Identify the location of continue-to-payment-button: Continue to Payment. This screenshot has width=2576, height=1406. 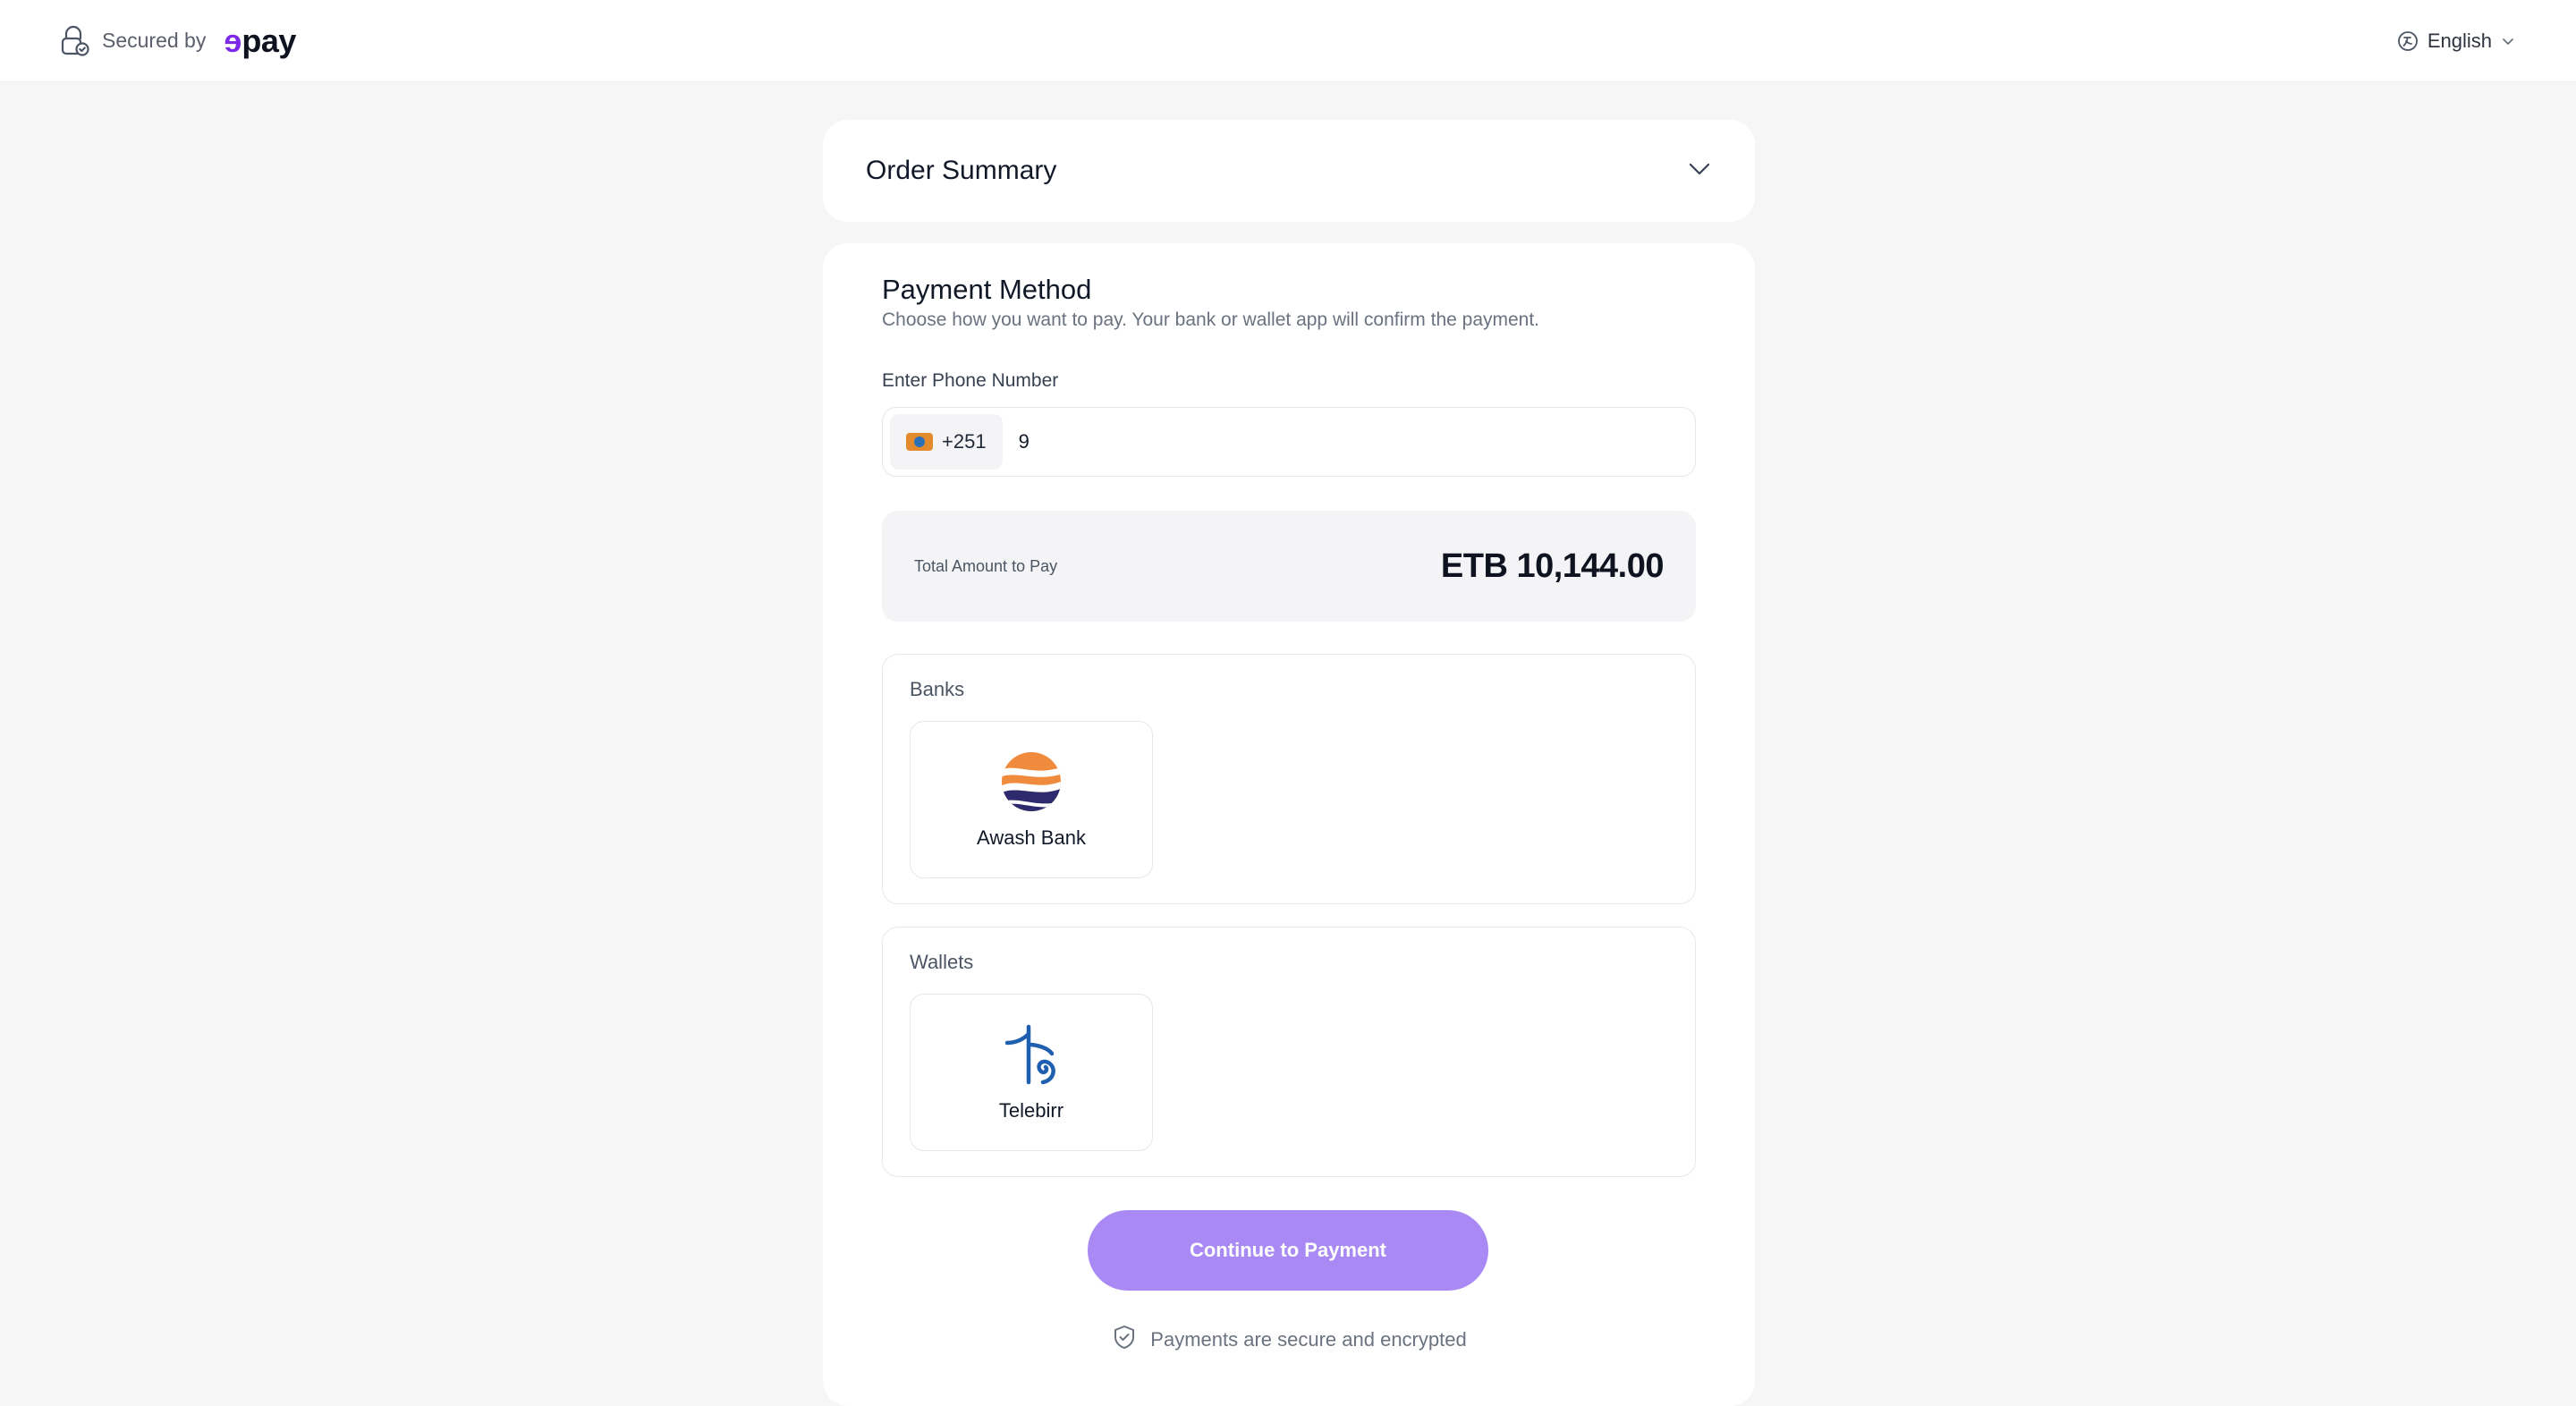
(1288, 1251).